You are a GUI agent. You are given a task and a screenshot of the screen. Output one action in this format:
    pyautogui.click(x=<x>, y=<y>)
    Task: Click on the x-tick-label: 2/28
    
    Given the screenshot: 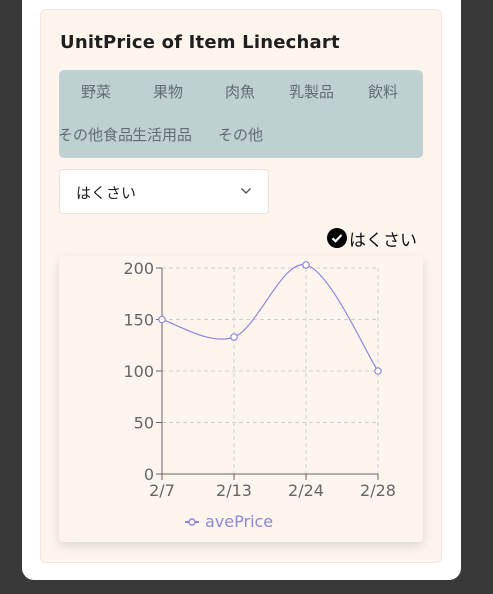 What is the action you would take?
    pyautogui.click(x=378, y=490)
    